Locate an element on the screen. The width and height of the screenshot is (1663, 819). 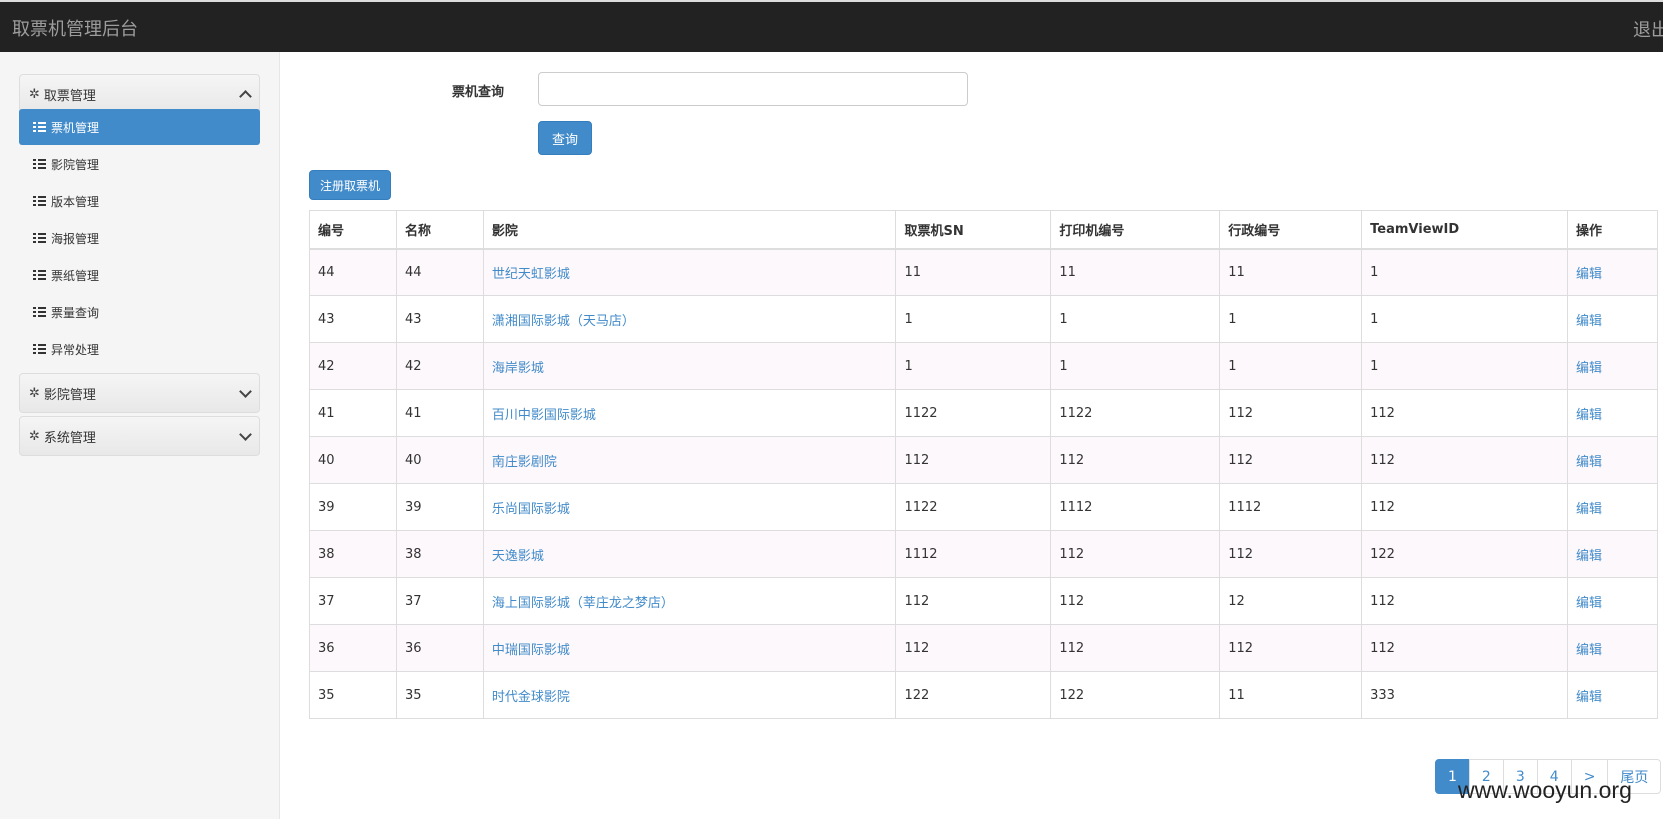
sidebar-group-ticket: ✲ 取票管理 is located at coordinates (139, 94).